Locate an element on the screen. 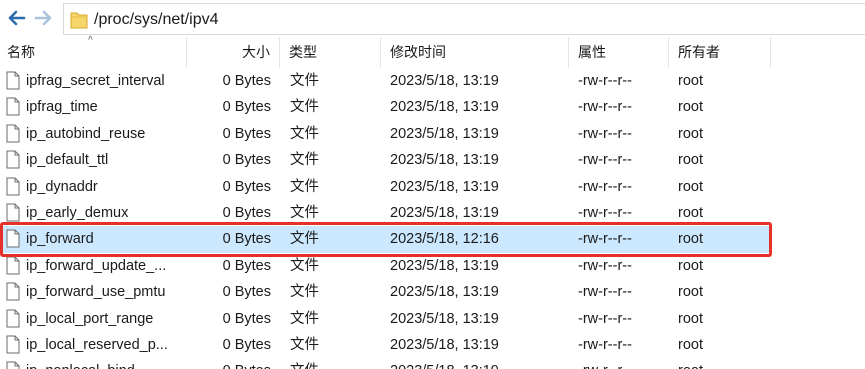 This screenshot has height=369, width=865. address-bar: /proc/sys/net/ipv4 is located at coordinates (432, 18).